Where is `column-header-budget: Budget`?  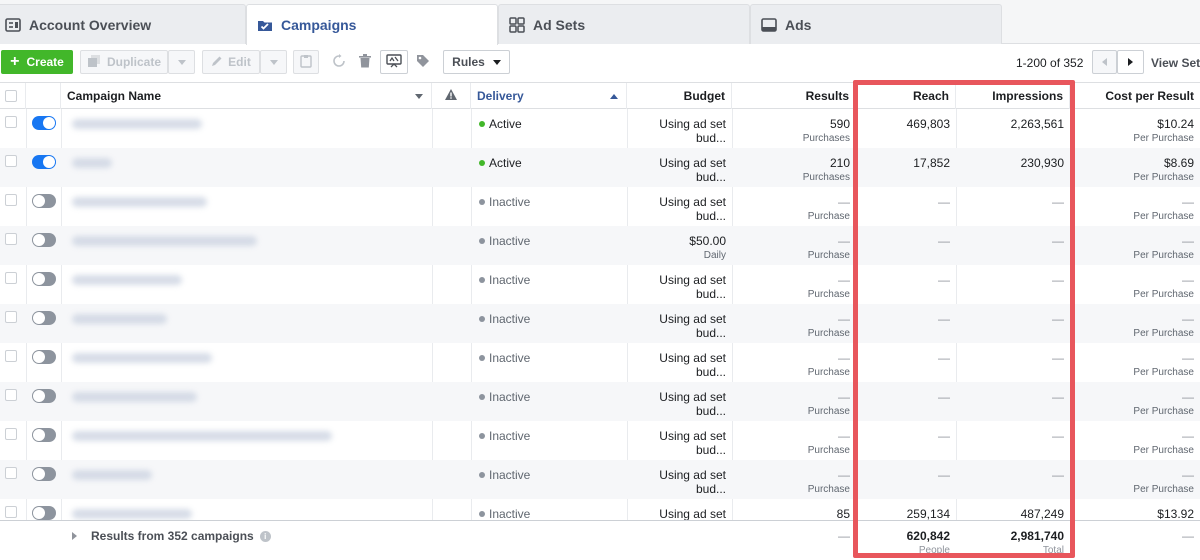 column-header-budget: Budget is located at coordinates (679, 96).